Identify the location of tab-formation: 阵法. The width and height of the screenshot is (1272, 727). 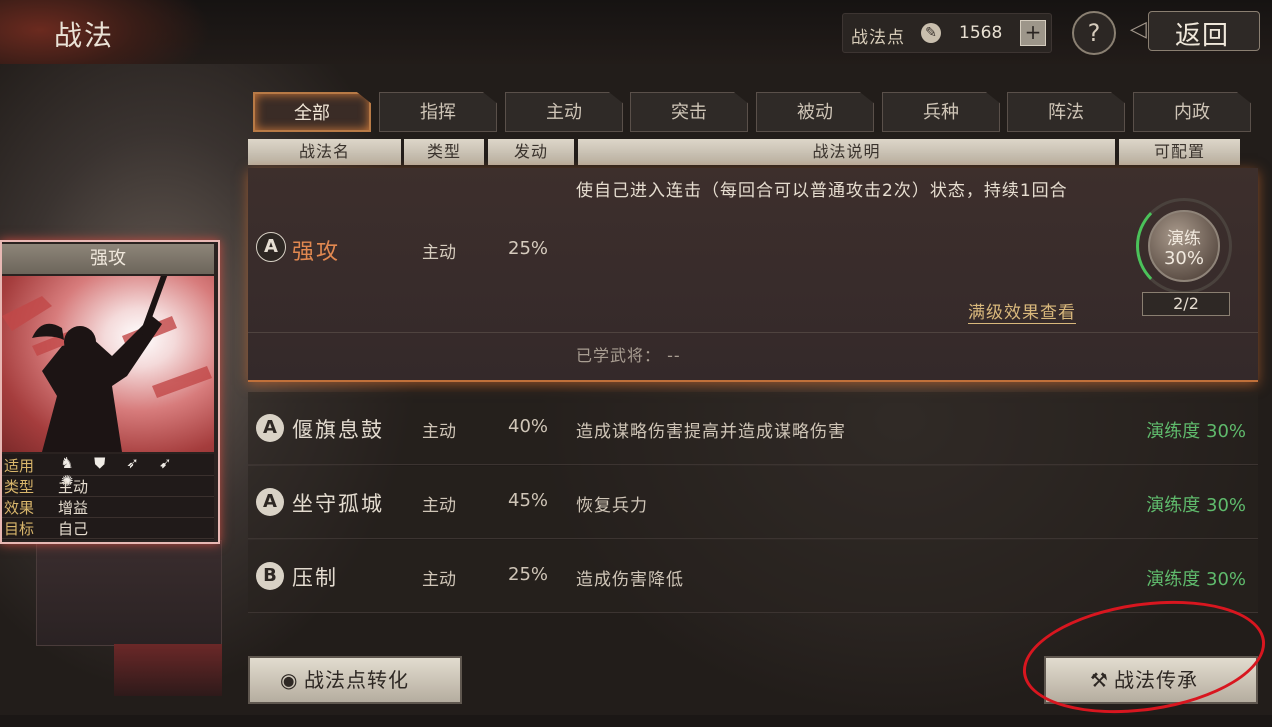
(1066, 112).